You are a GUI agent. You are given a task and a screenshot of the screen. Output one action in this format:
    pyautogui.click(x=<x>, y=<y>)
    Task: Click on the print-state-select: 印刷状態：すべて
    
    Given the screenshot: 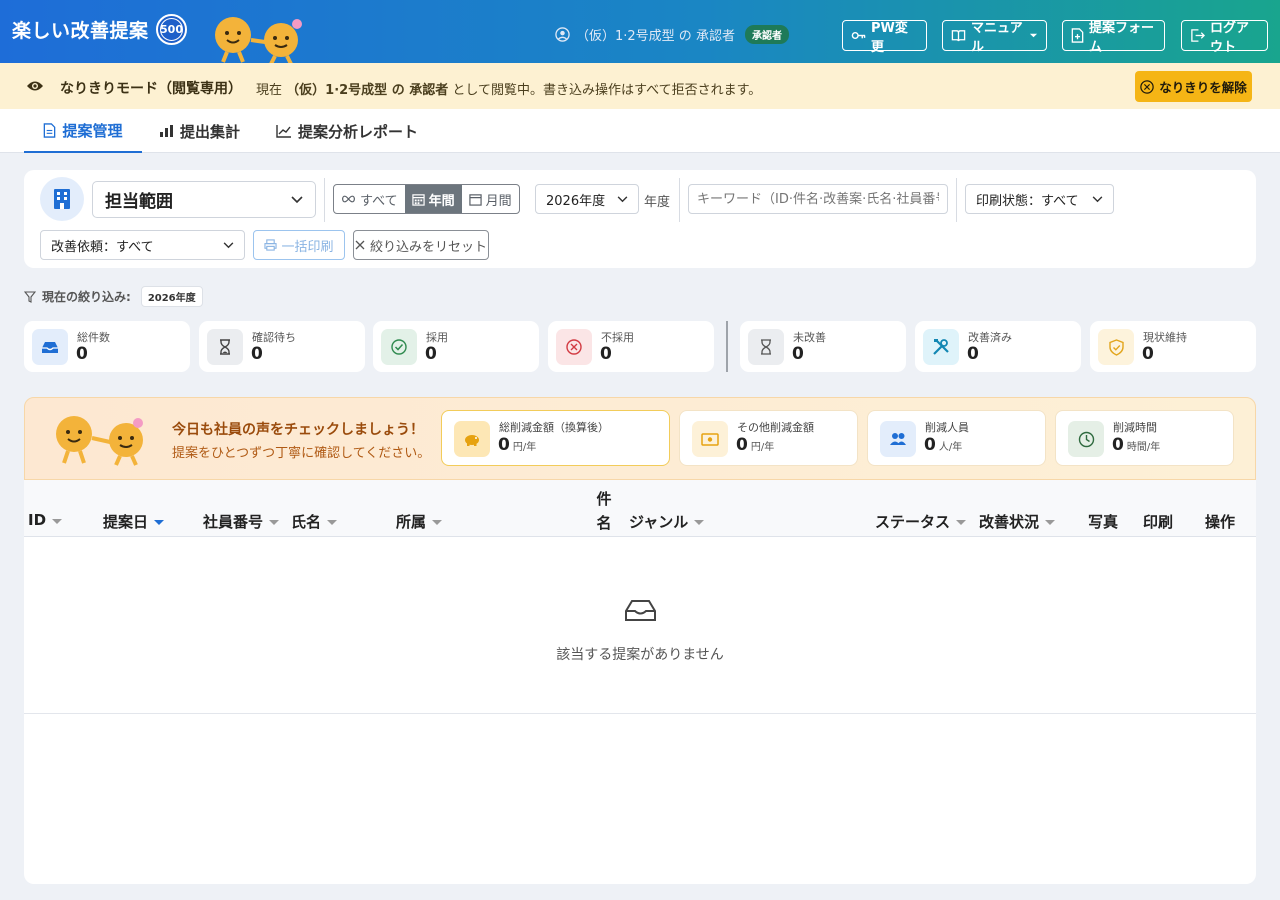 What is the action you would take?
    pyautogui.click(x=1039, y=199)
    